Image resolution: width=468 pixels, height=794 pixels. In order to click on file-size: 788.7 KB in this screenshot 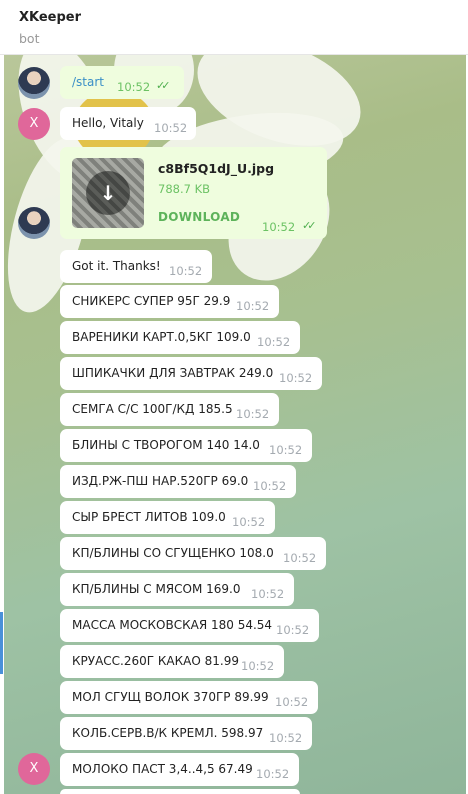, I will do `click(184, 189)`.